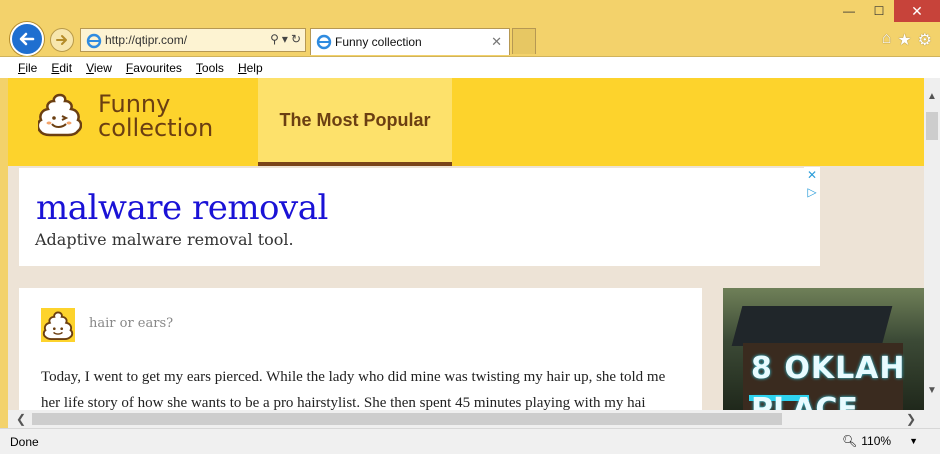  I want to click on post-title: hair or ears?, so click(131, 323).